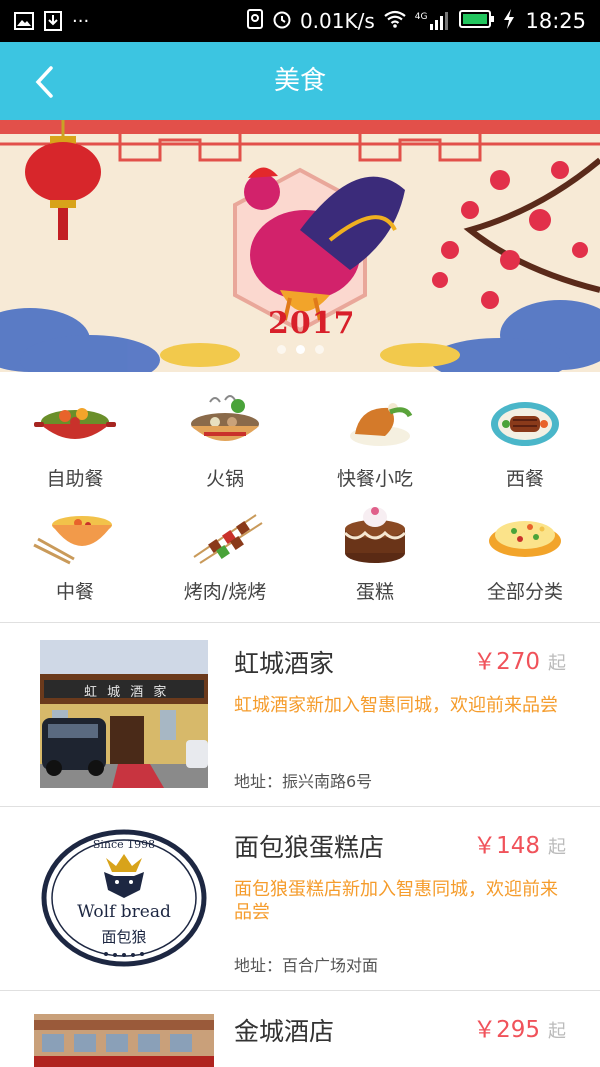 Image resolution: width=600 pixels, height=1067 pixels. Describe the element at coordinates (395, 21) in the screenshot. I see `wifi-icon` at that location.